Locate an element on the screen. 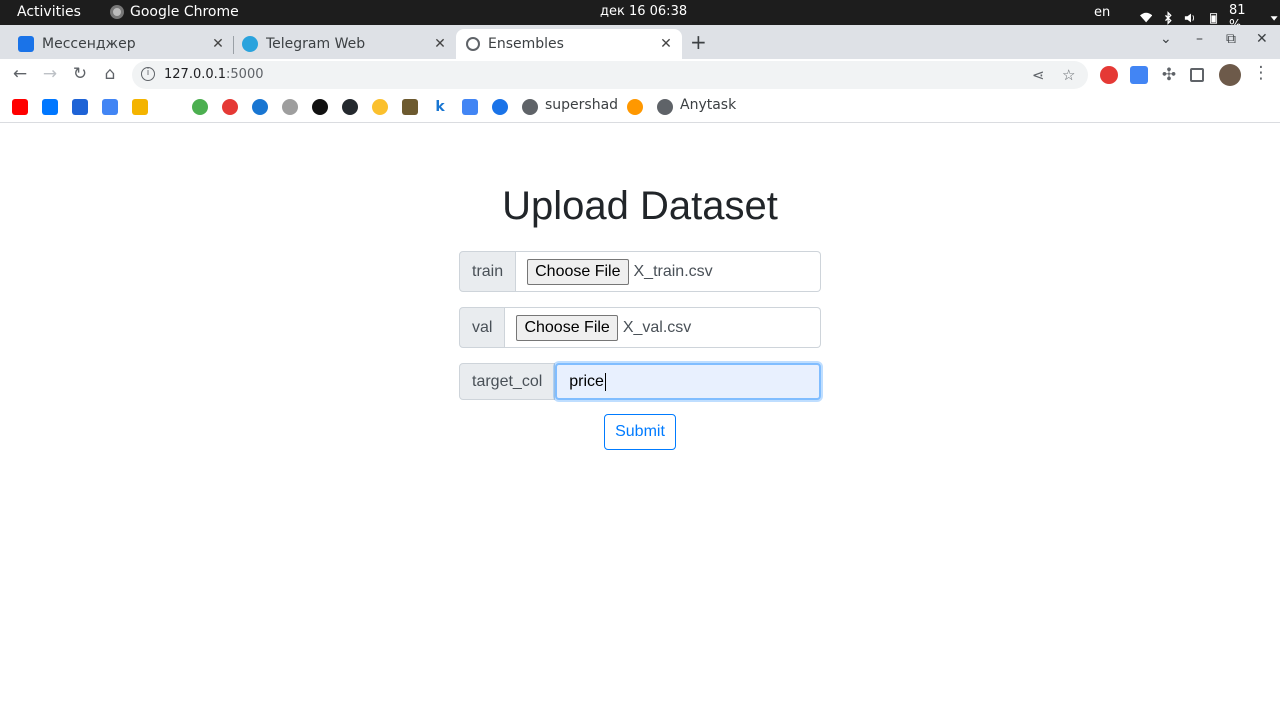 The height and width of the screenshot is (720, 1280). tab-messenger: Мессенджер ✕ is located at coordinates (121, 44).